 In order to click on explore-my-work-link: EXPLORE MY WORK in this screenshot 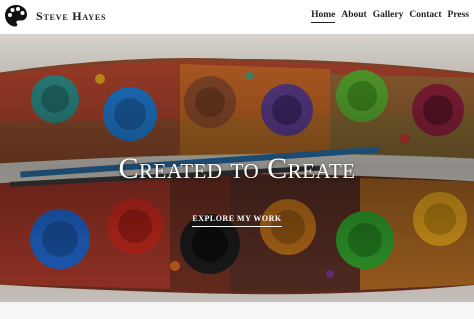, I will do `click(237, 220)`.